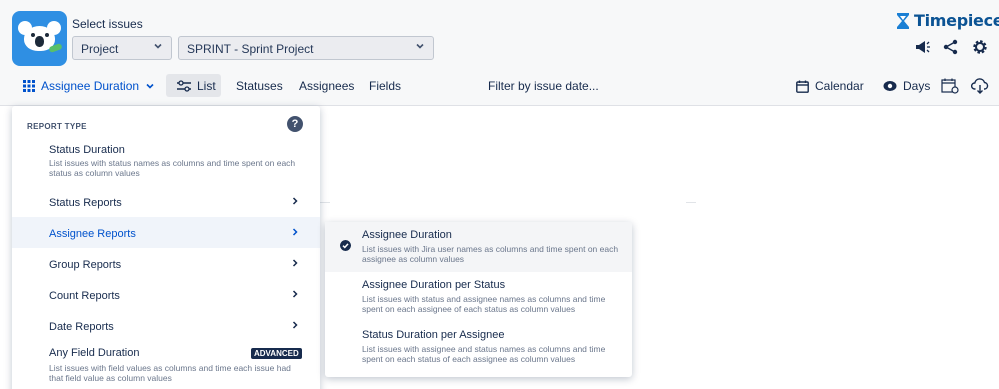  What do you see at coordinates (94, 353) in the screenshot?
I see `menu-item-label: Any Field Duration` at bounding box center [94, 353].